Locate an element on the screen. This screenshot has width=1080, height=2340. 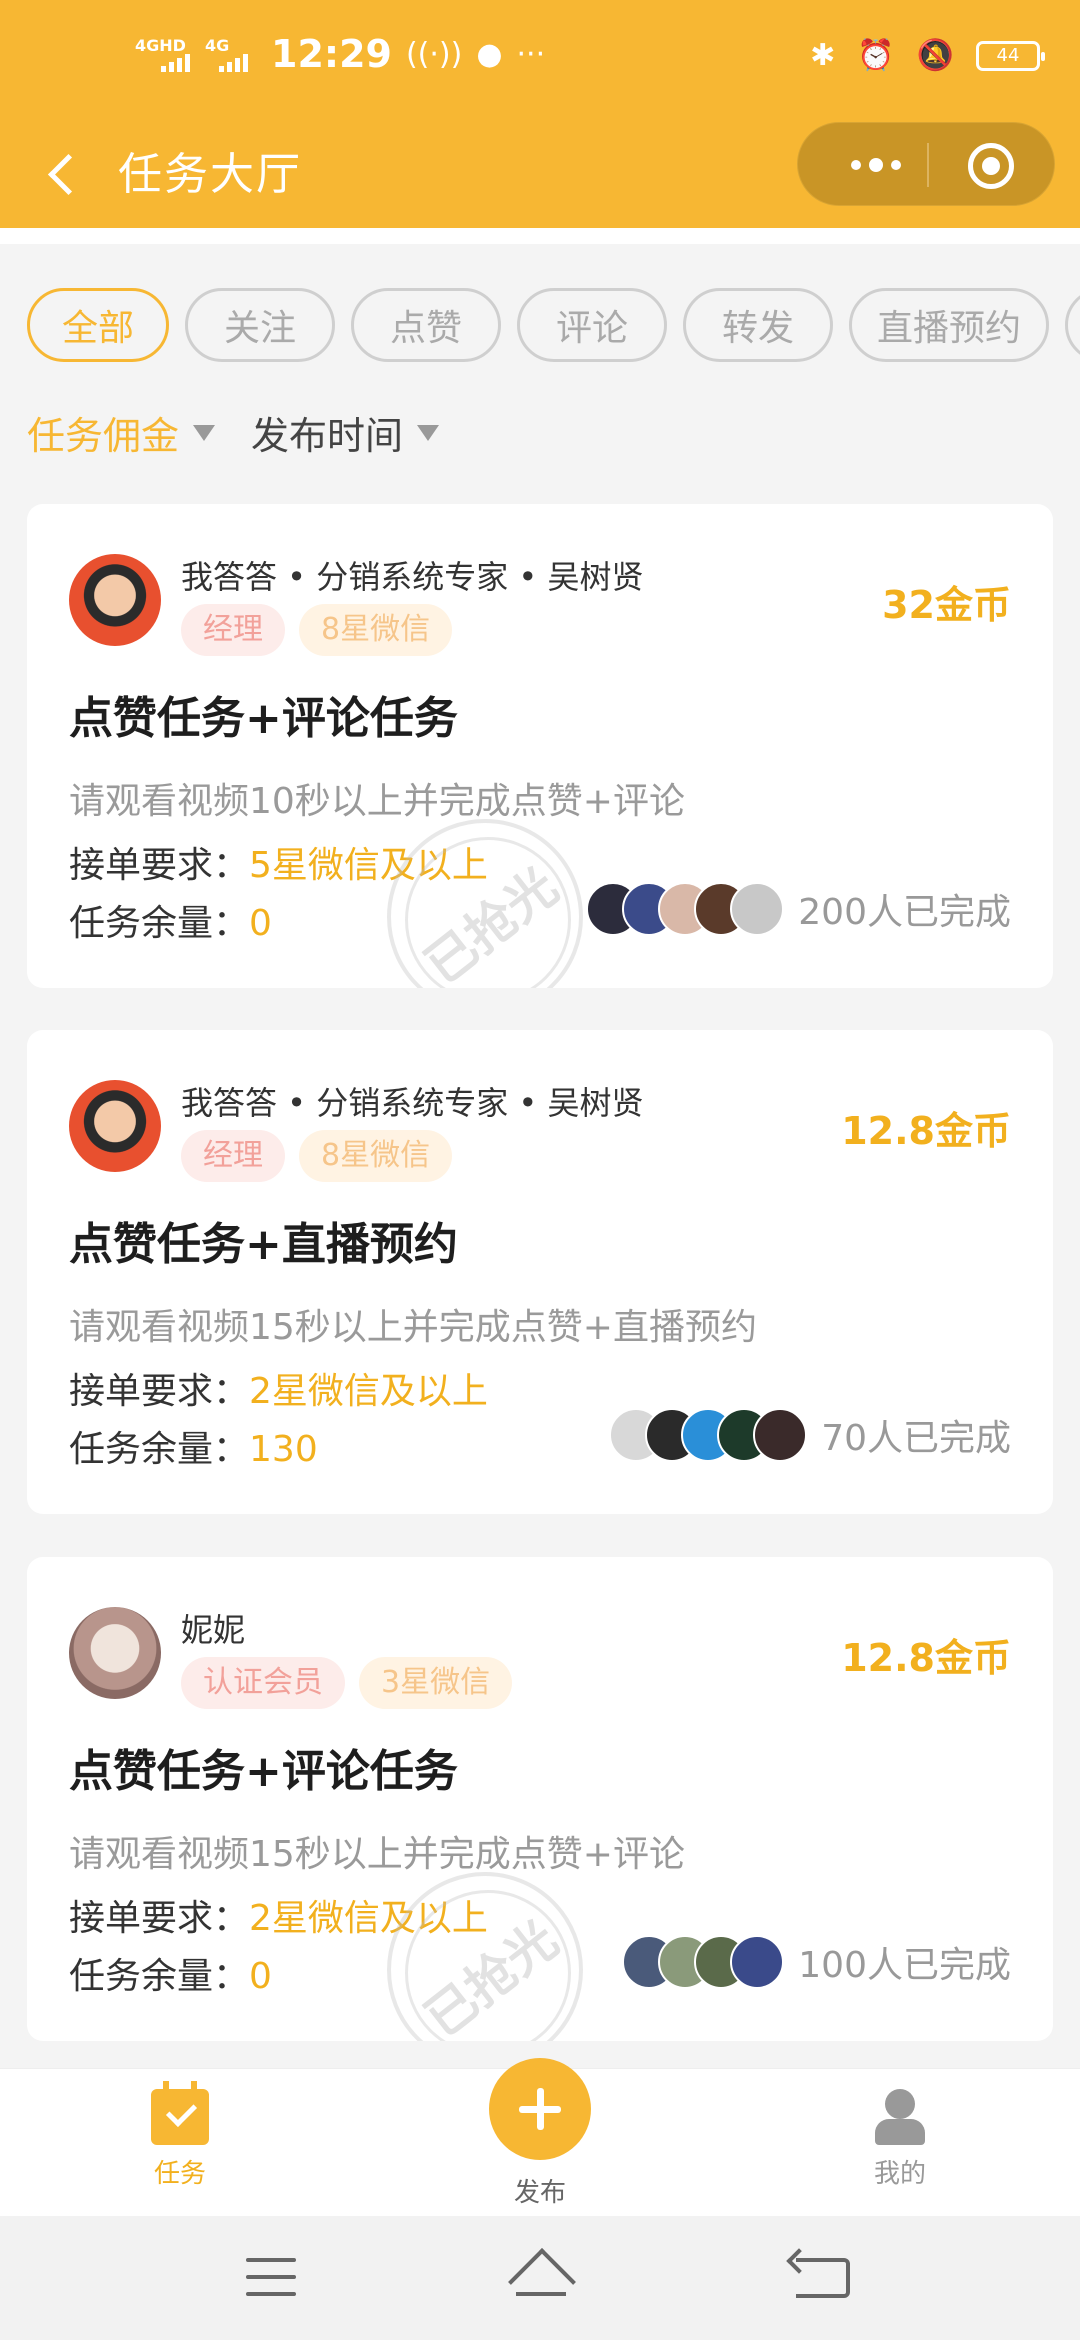
task-title: 点赞任务+直播预约 is located at coordinates (263, 1244).